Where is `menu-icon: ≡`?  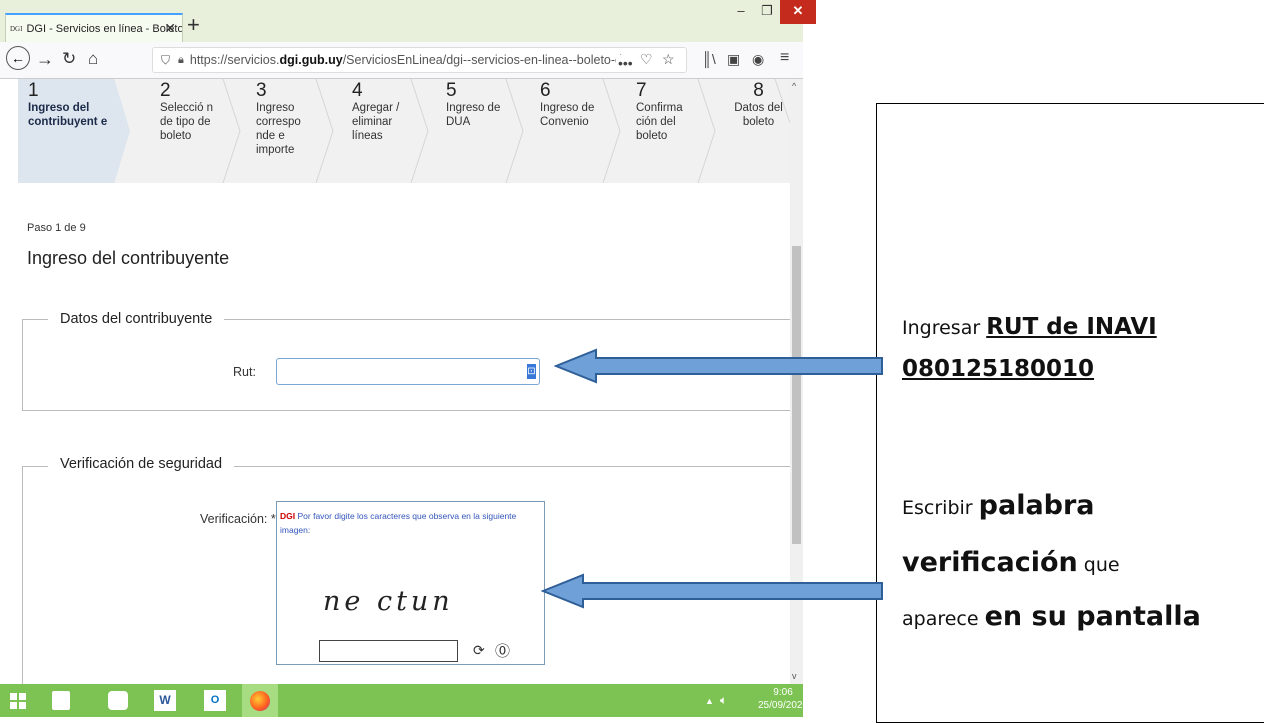 menu-icon: ≡ is located at coordinates (784, 58).